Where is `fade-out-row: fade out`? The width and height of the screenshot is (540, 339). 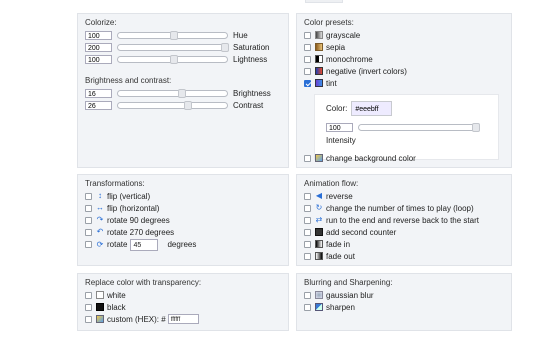
fade-out-row: fade out is located at coordinates (329, 256).